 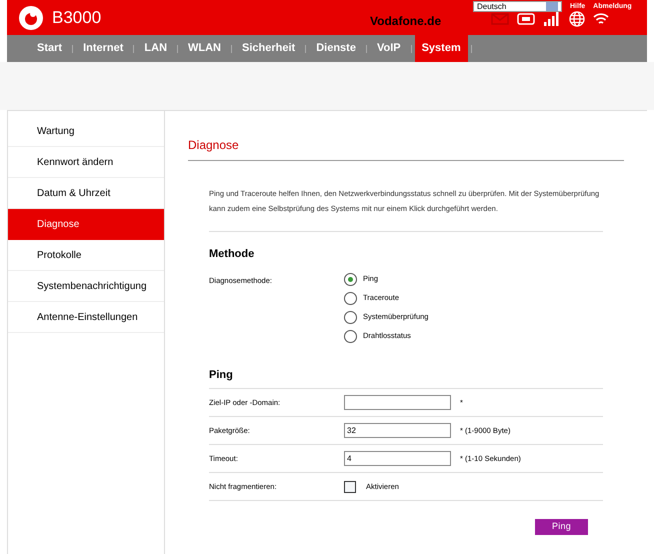 What do you see at coordinates (406, 21) in the screenshot?
I see `site-name: Vodafone.de` at bounding box center [406, 21].